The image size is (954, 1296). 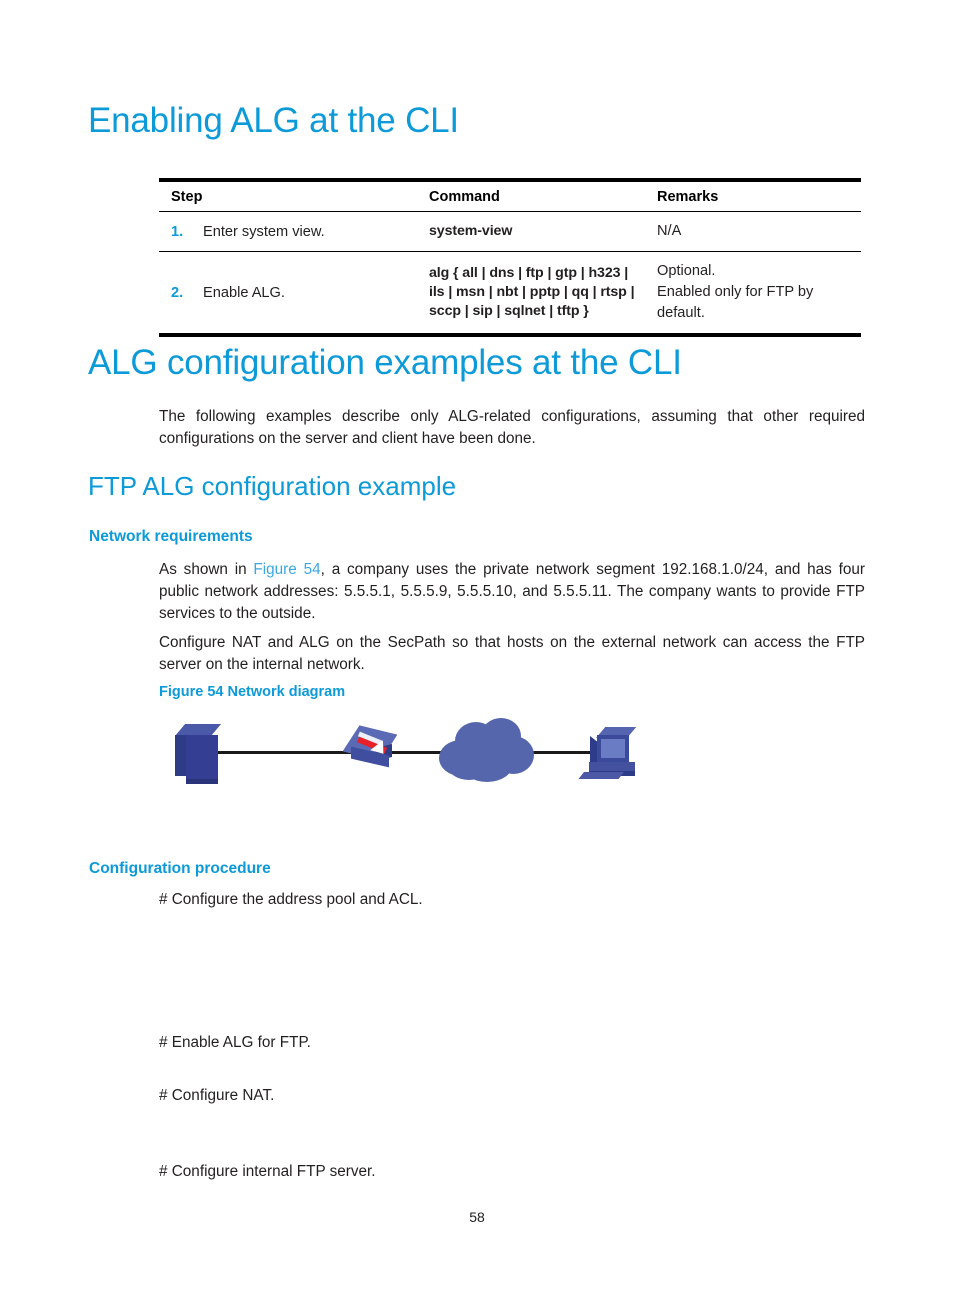 What do you see at coordinates (288, 294) in the screenshot?
I see `cell-step-2: 2. Enable ALG.` at bounding box center [288, 294].